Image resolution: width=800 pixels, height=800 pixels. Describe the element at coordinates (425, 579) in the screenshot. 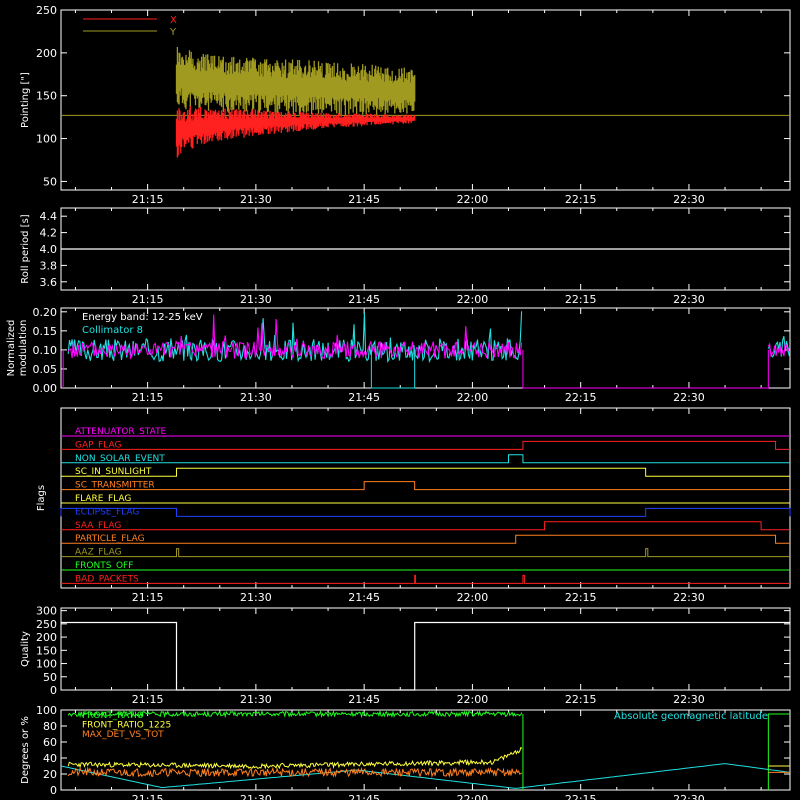

I see `flag-line-bad_packets` at that location.